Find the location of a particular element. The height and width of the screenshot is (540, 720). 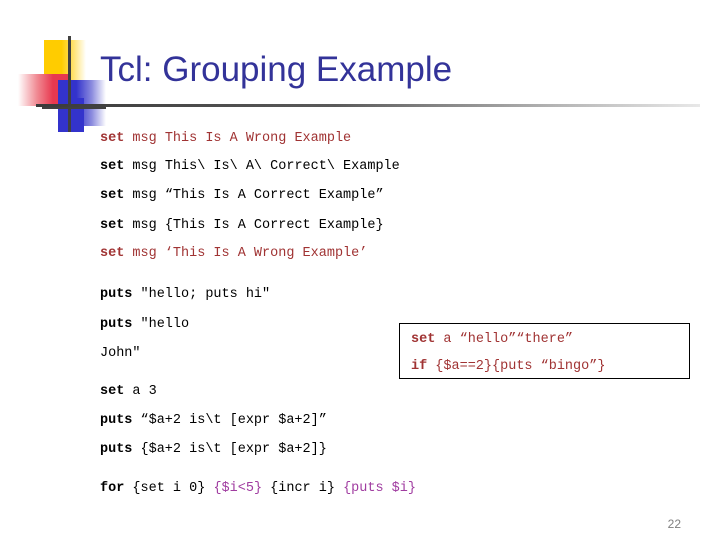

code-line-set-a-3: set a 3 is located at coordinates (128, 392).